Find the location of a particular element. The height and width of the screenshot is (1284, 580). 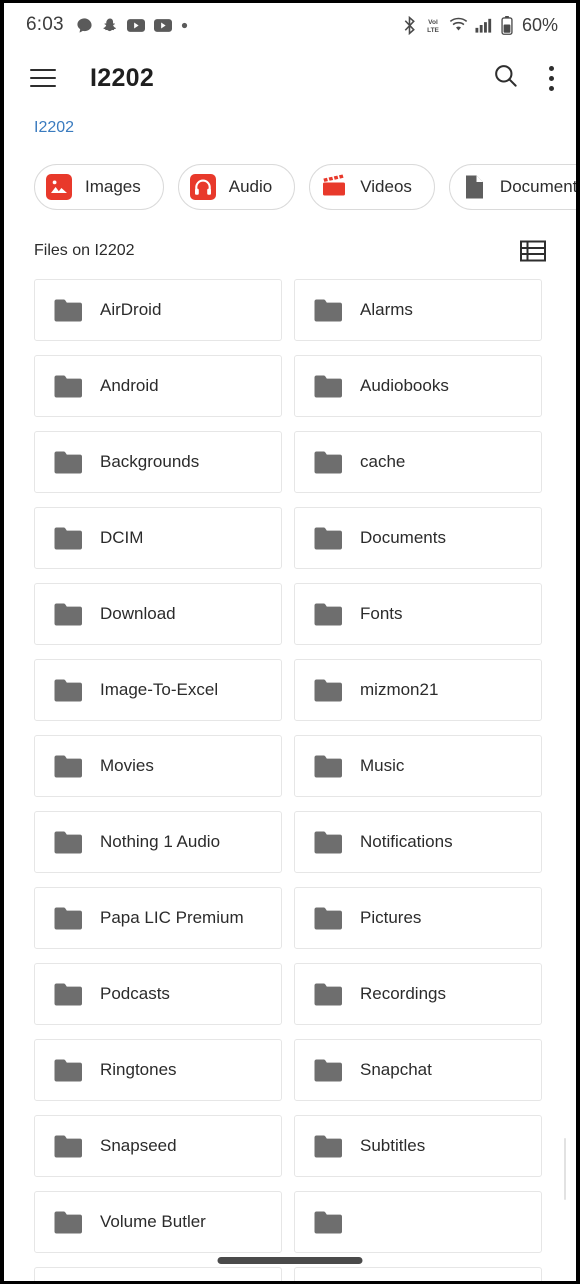

file-card: Podcasts is located at coordinates (158, 994).